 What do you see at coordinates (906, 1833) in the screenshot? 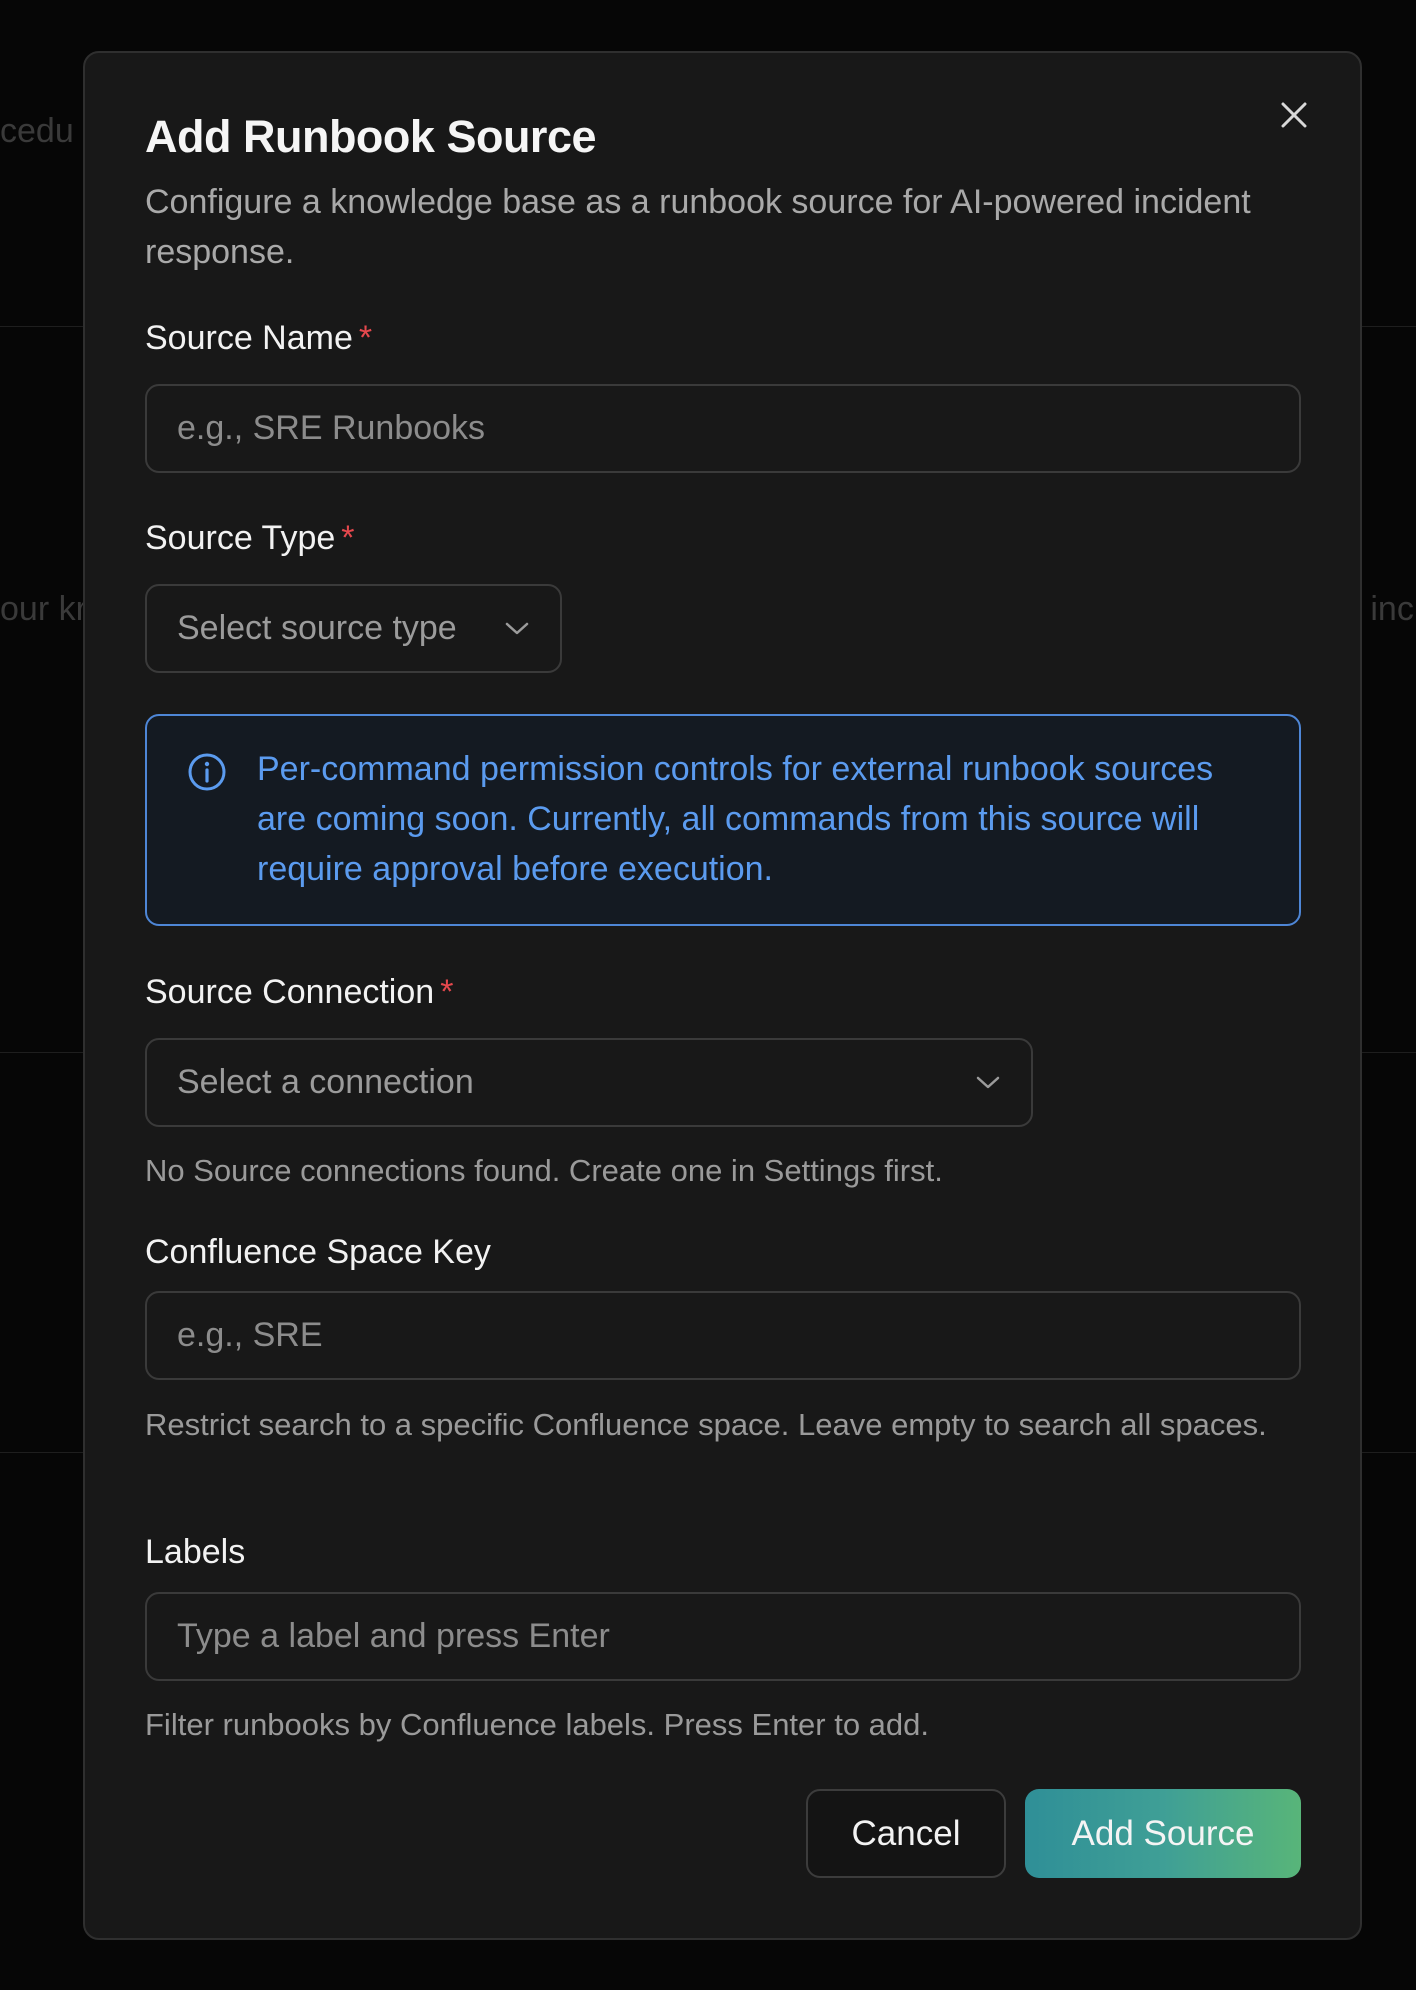
I see `cancel-button: Cancel` at bounding box center [906, 1833].